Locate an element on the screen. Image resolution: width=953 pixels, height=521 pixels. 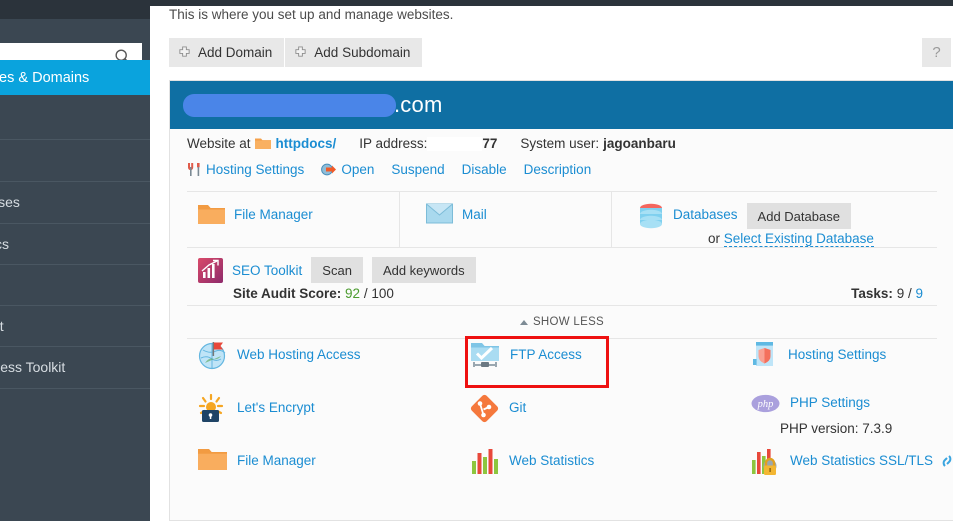
description-action: Description is located at coordinates (558, 169).